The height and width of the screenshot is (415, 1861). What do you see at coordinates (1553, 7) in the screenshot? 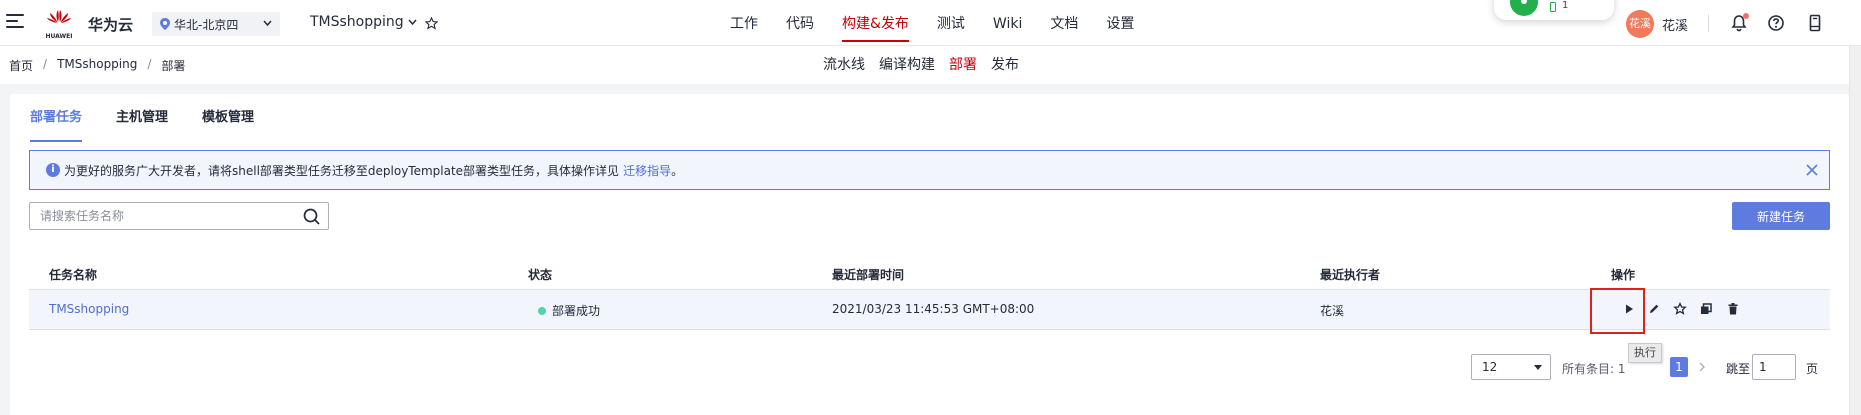
I see `battery-icon` at bounding box center [1553, 7].